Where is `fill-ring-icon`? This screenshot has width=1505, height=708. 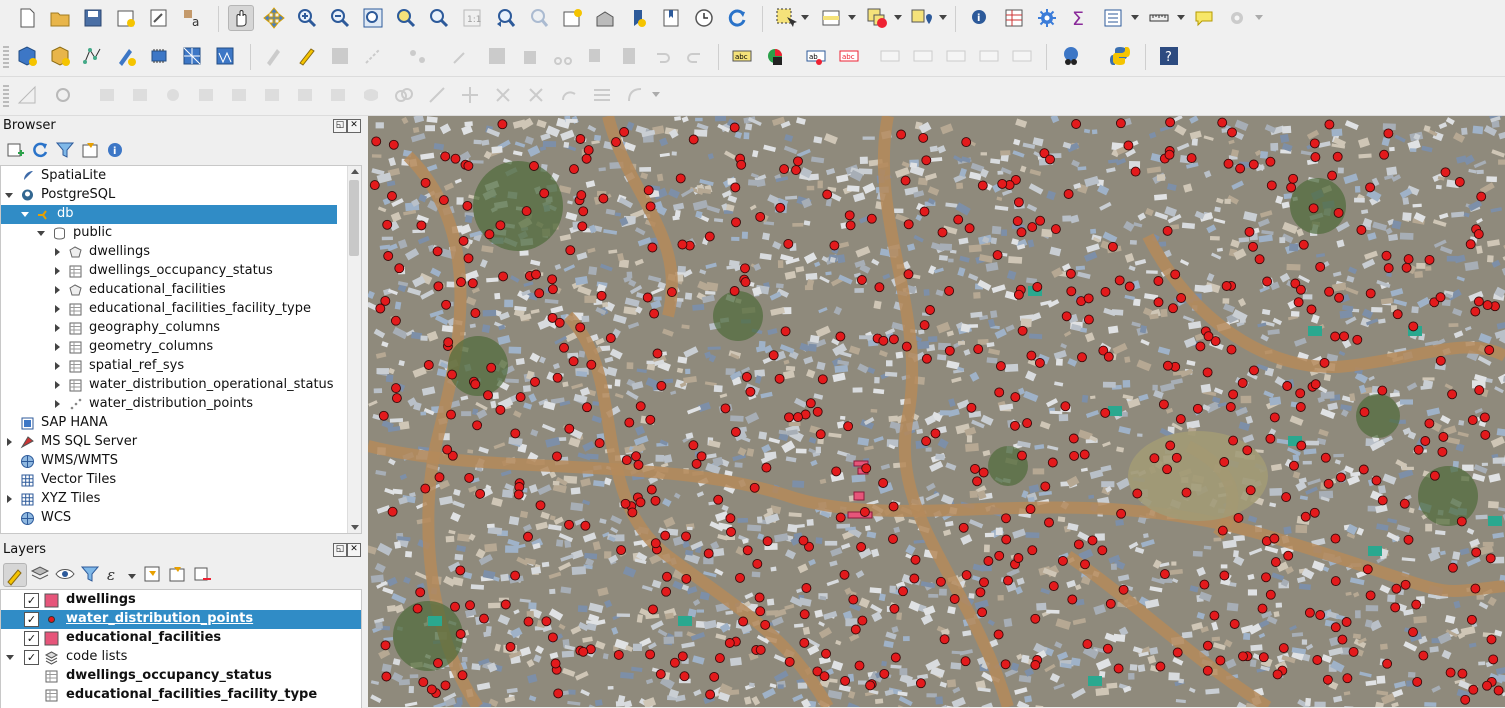 fill-ring-icon is located at coordinates (140, 95).